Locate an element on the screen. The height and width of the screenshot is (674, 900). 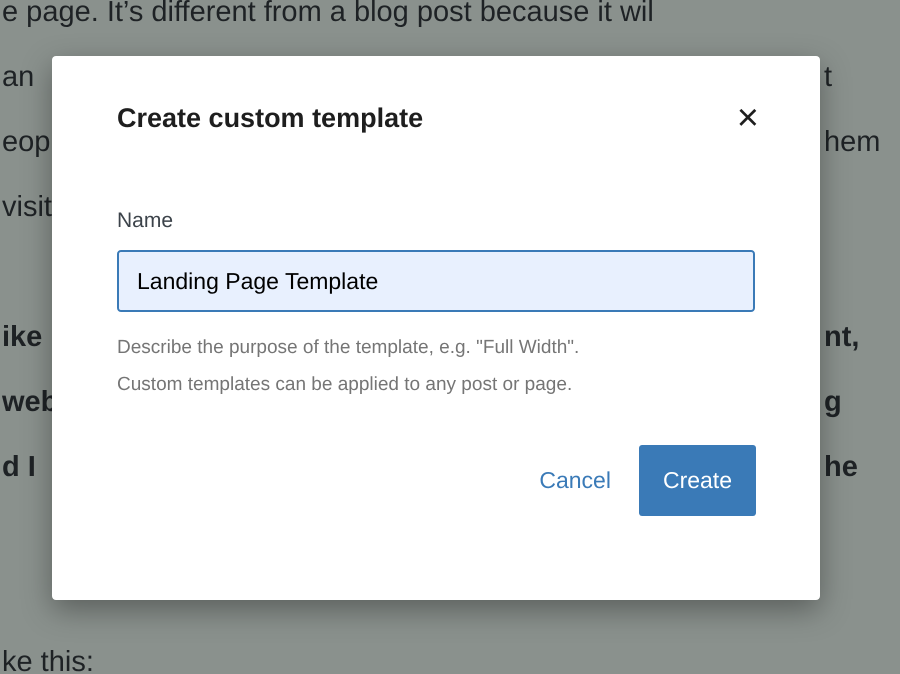
article-text: ke this: is located at coordinates (48, 659).